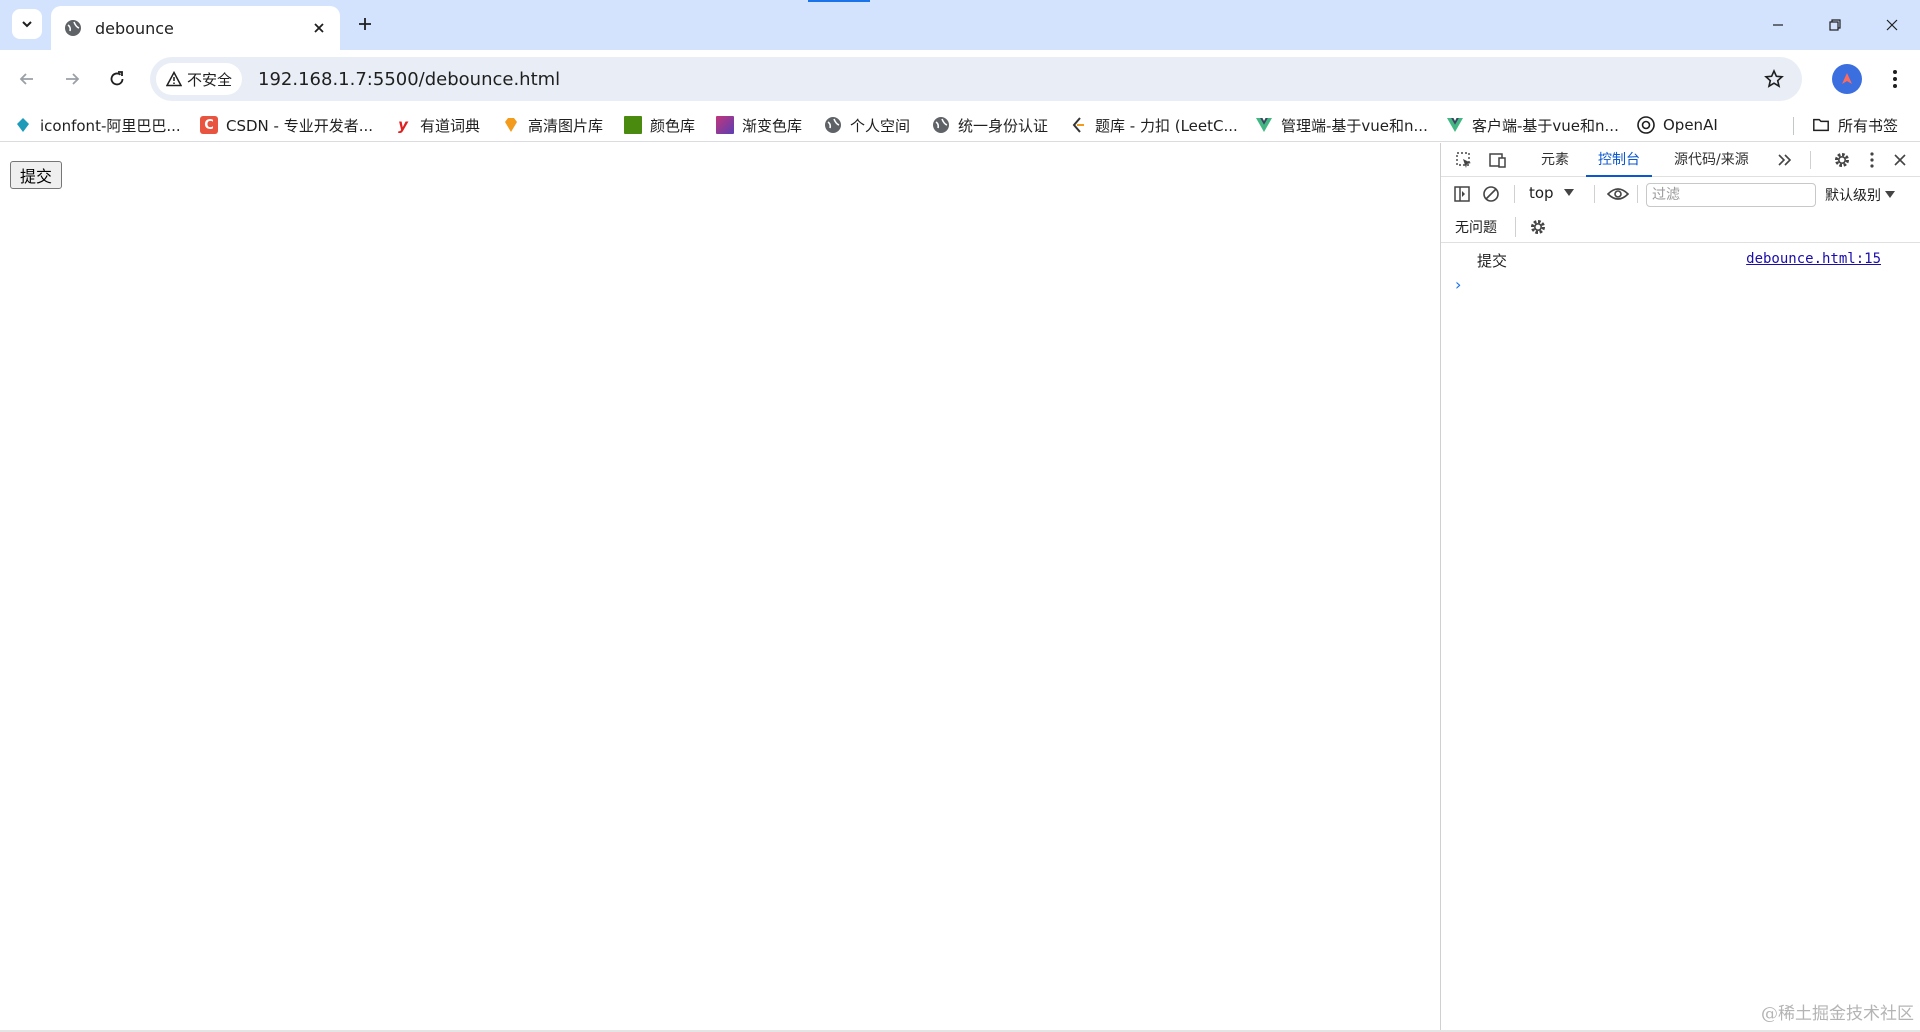 This screenshot has width=1920, height=1032. Describe the element at coordinates (1813, 259) in the screenshot. I see `log-source-link: debounce.html:15` at that location.